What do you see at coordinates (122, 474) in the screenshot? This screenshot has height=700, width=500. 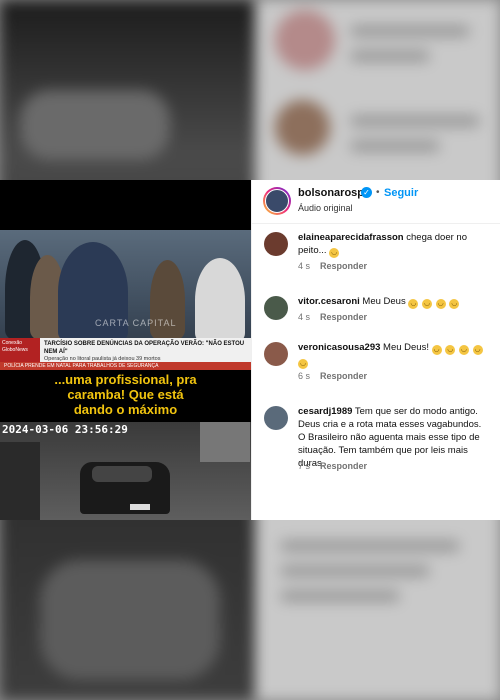 I see `car-window` at bounding box center [122, 474].